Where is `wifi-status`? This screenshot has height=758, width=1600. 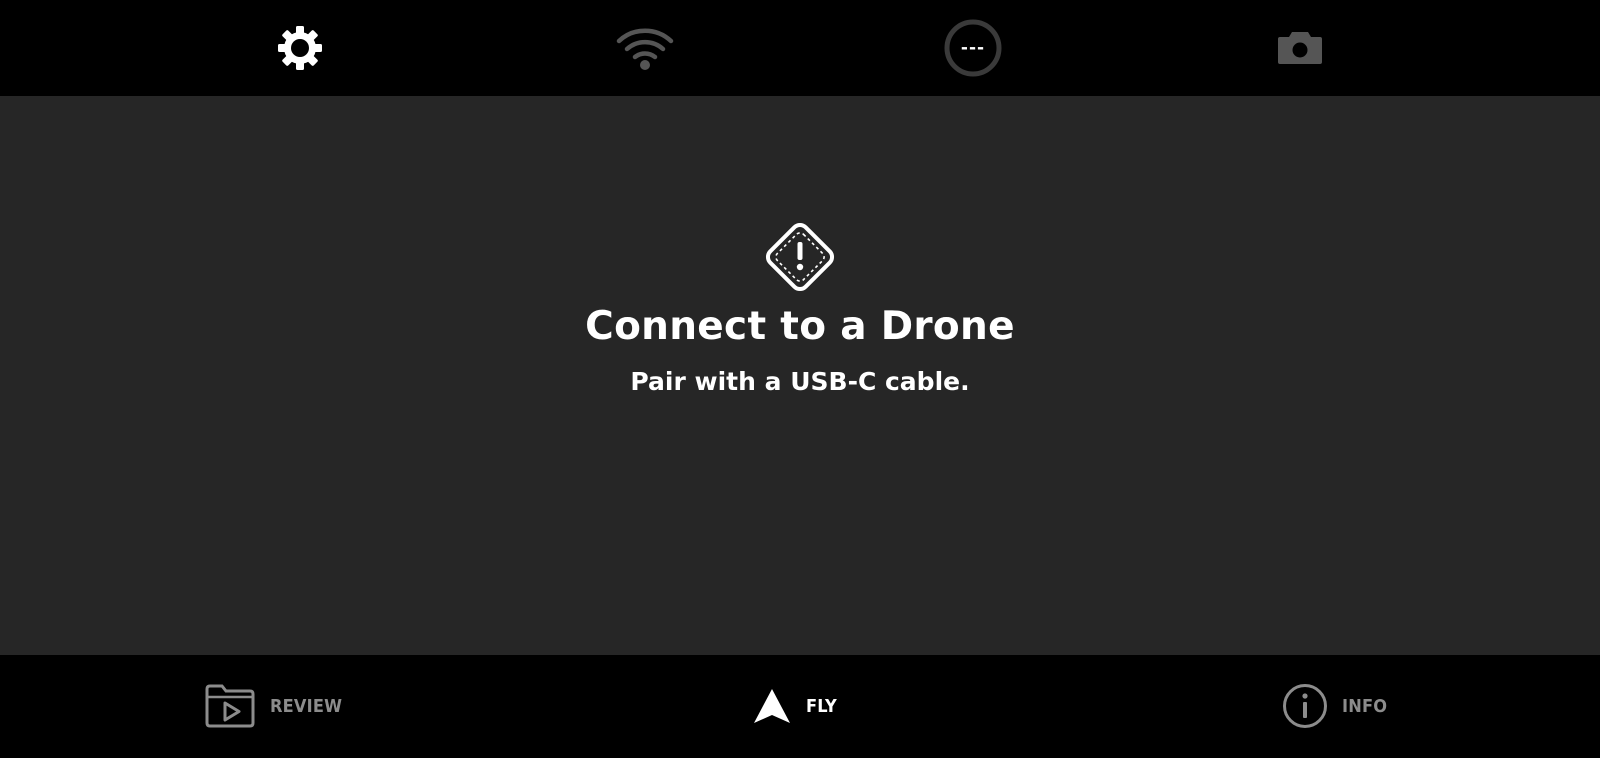
wifi-status is located at coordinates (645, 48).